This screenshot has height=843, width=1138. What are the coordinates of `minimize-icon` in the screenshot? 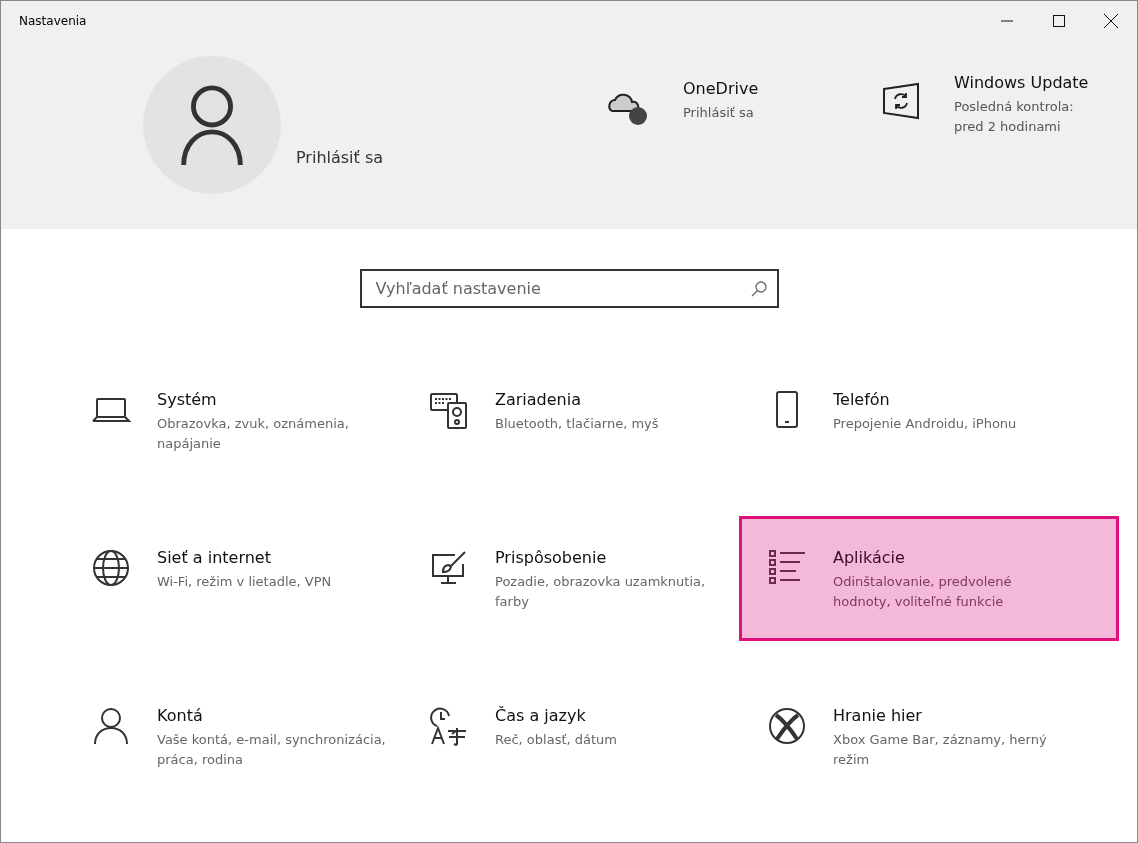 It's located at (1007, 21).